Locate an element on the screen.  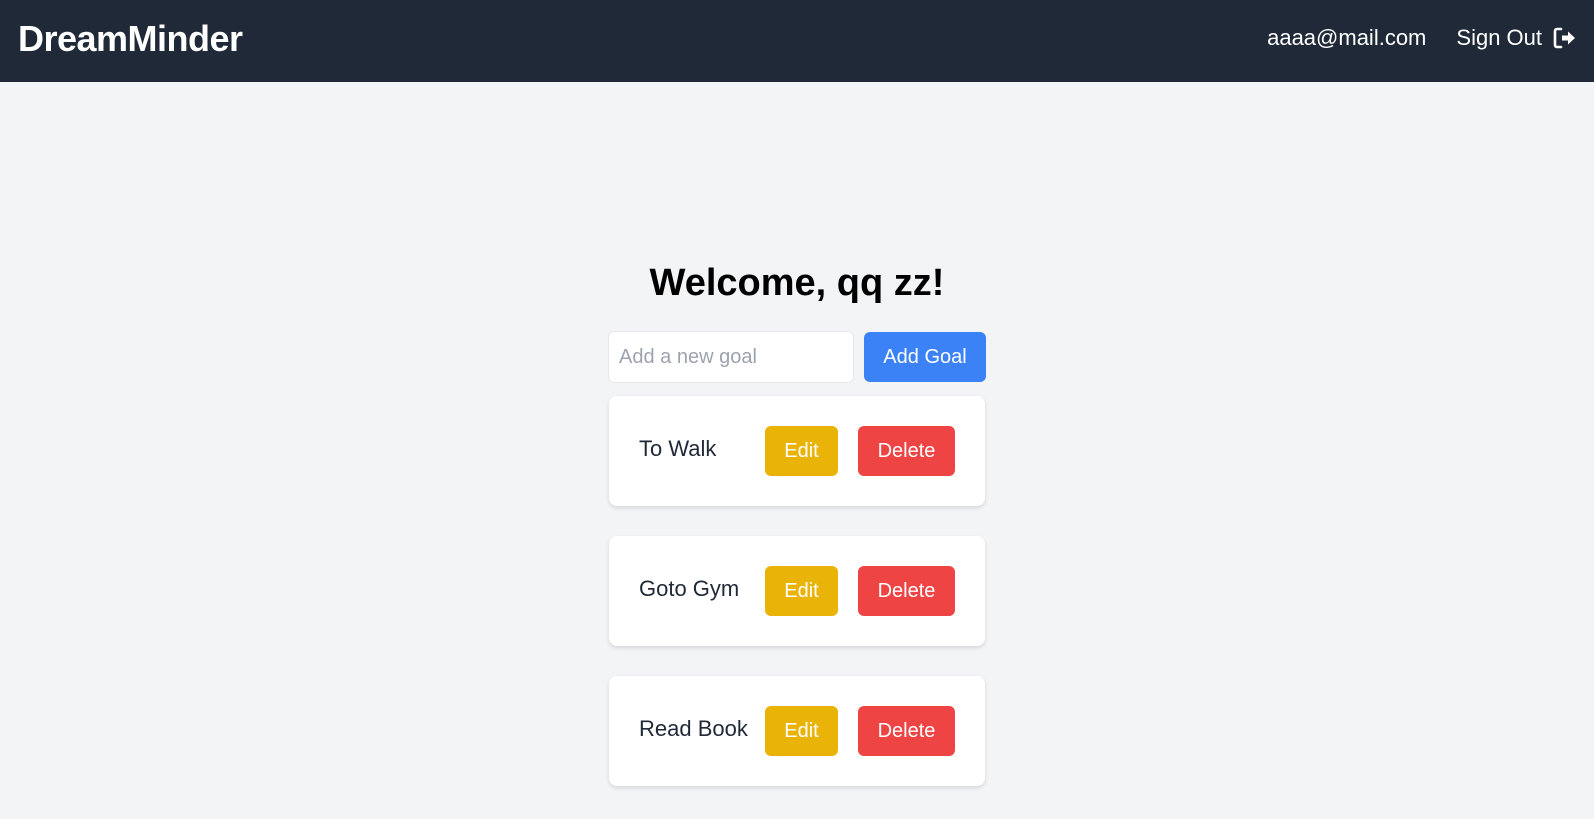
new-goal-input is located at coordinates (731, 357).